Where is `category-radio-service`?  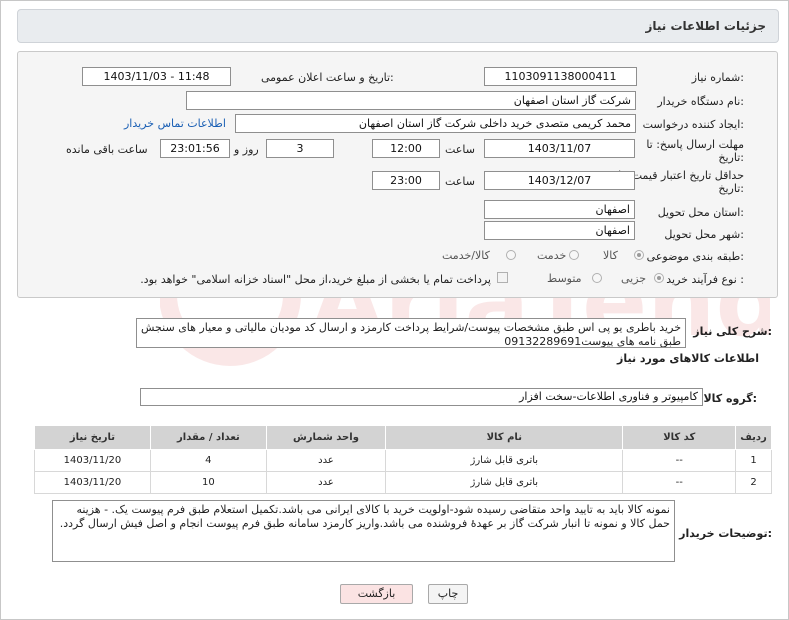
category-radio-service is located at coordinates (574, 255).